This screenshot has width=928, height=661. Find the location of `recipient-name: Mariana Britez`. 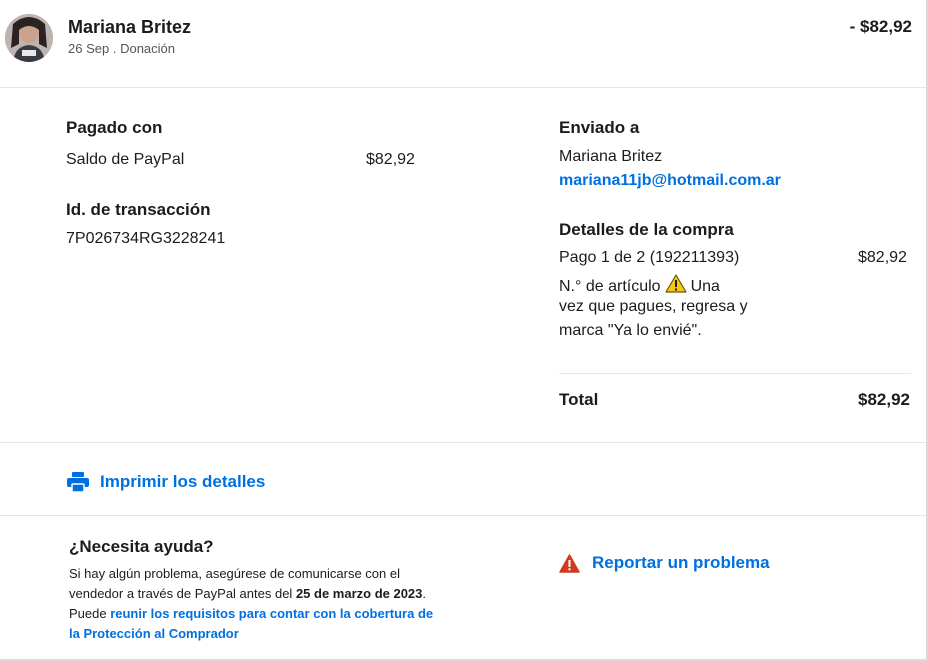

recipient-name: Mariana Britez is located at coordinates (611, 156).